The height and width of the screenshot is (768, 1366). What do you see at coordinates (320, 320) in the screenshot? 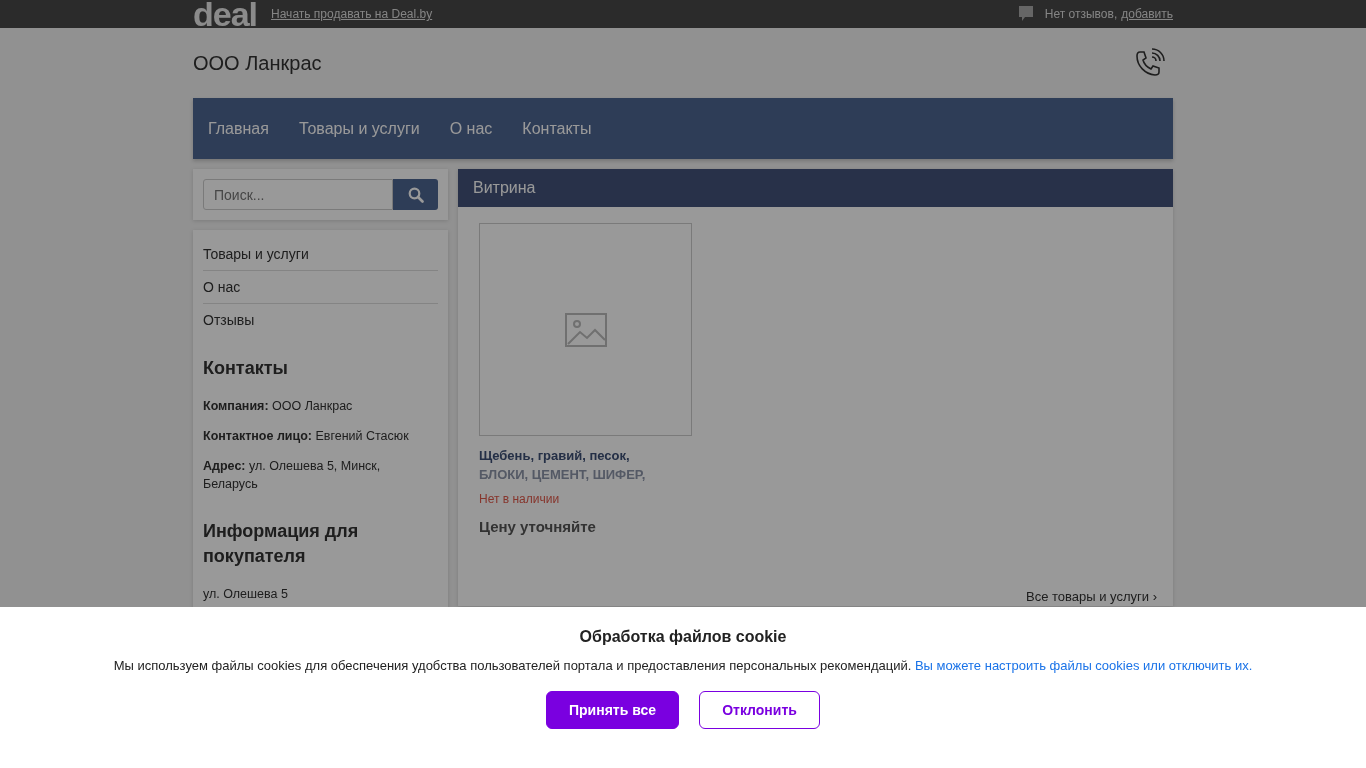
I see `sidebar-item: Отзывы` at bounding box center [320, 320].